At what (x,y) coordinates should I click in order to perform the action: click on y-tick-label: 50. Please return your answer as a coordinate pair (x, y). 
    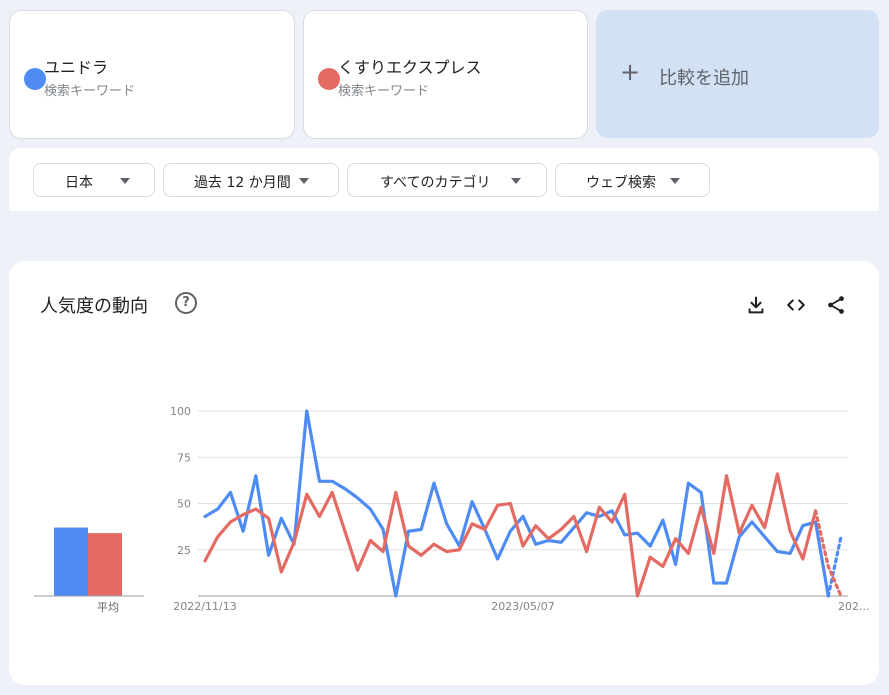
    Looking at the image, I should click on (184, 504).